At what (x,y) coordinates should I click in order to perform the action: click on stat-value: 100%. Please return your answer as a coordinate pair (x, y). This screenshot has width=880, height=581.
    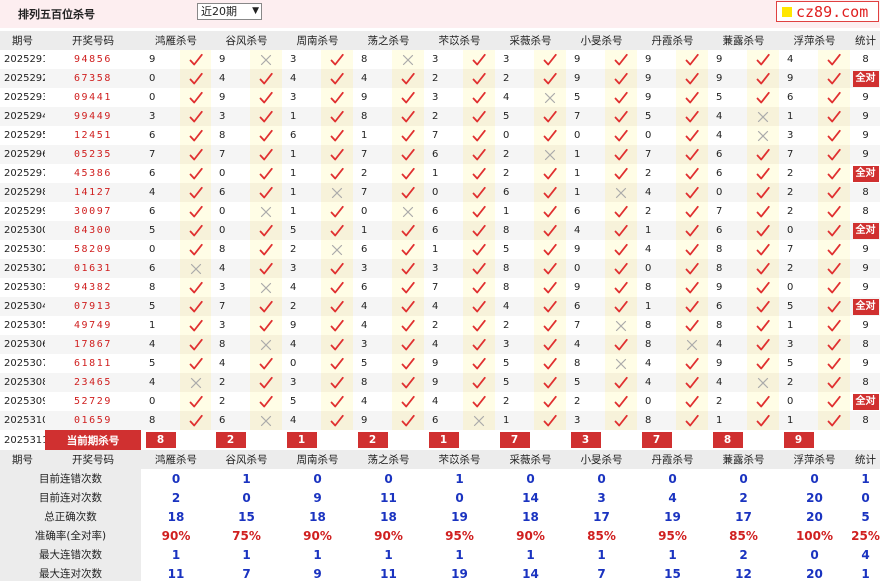
    Looking at the image, I should click on (814, 535).